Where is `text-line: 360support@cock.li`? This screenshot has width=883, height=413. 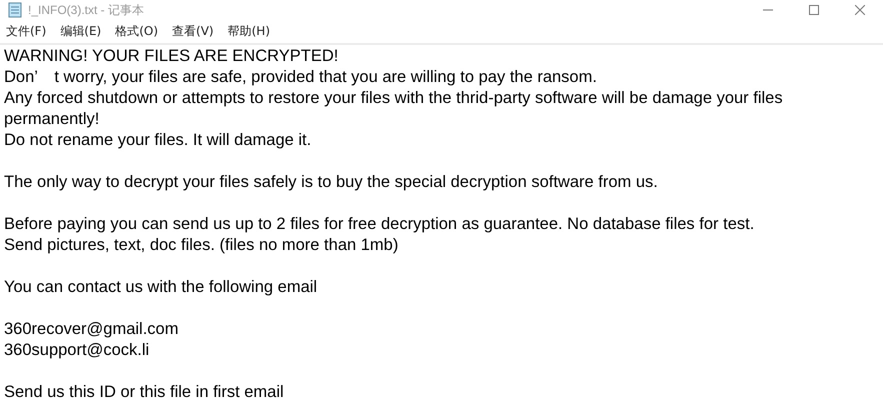
text-line: 360support@cock.li is located at coordinates (77, 350).